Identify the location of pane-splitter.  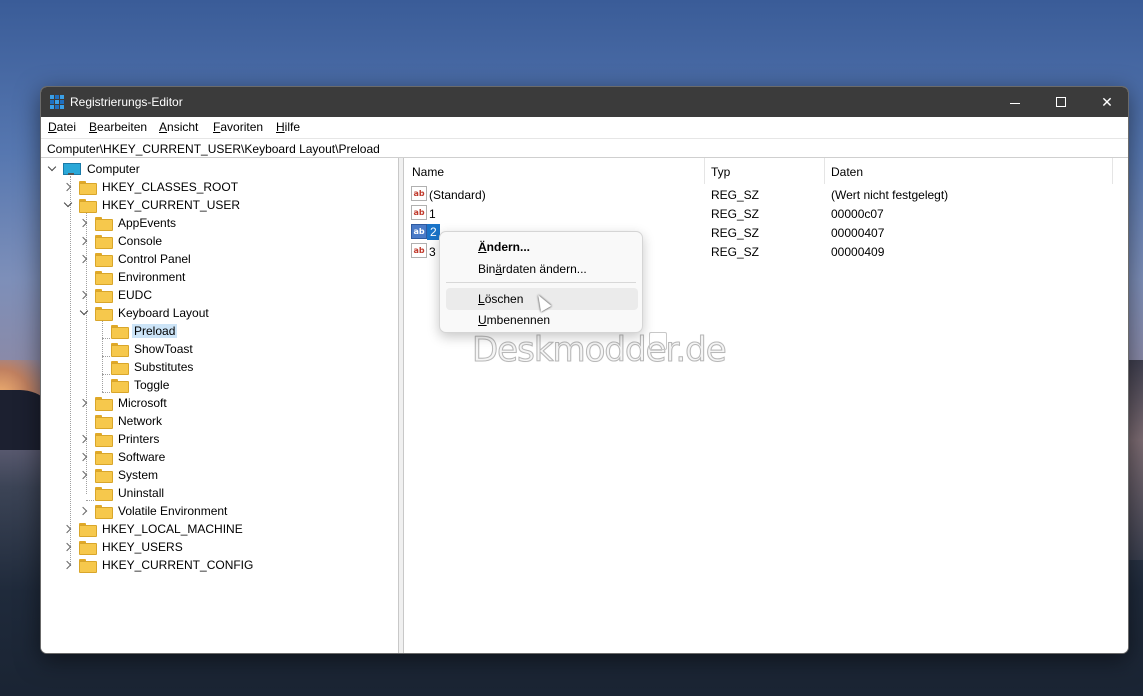
(401, 405).